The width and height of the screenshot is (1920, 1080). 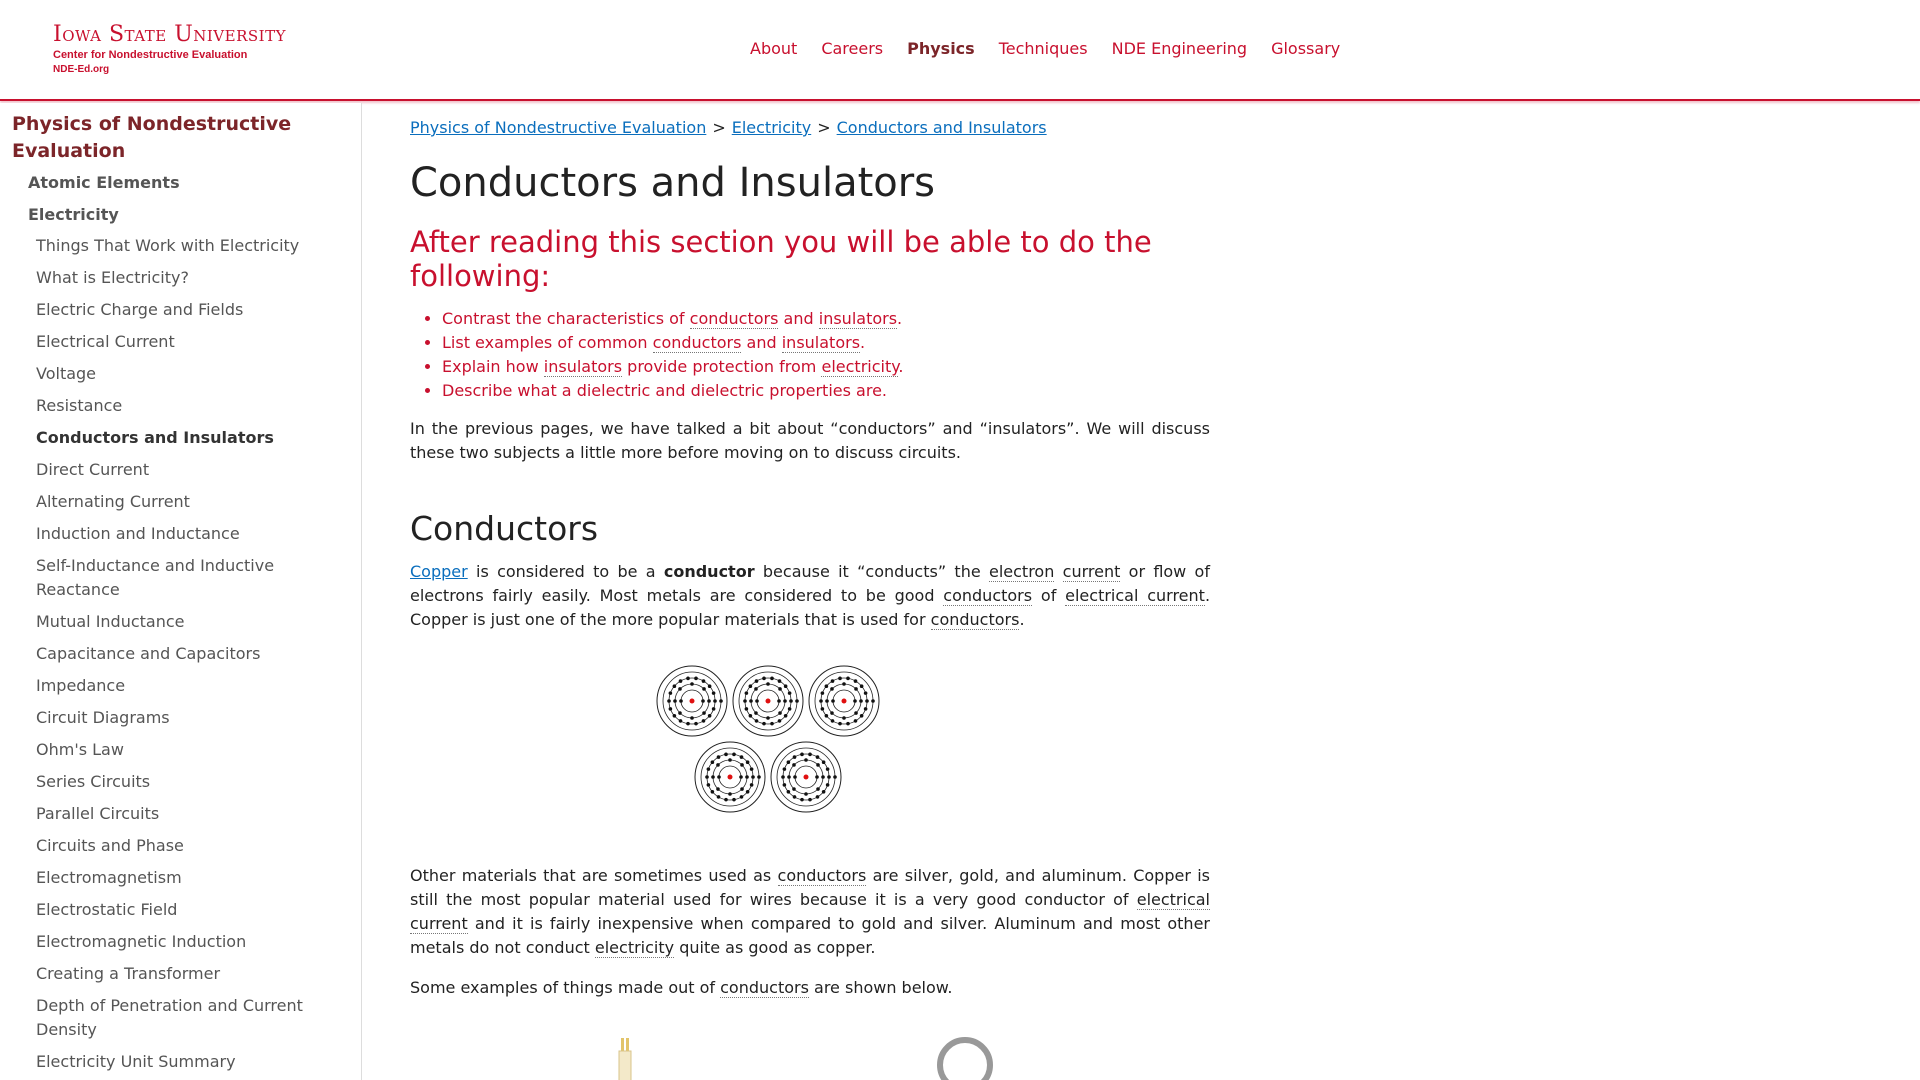 I want to click on sidebar-item: Alternating Current, so click(x=186, y=502).